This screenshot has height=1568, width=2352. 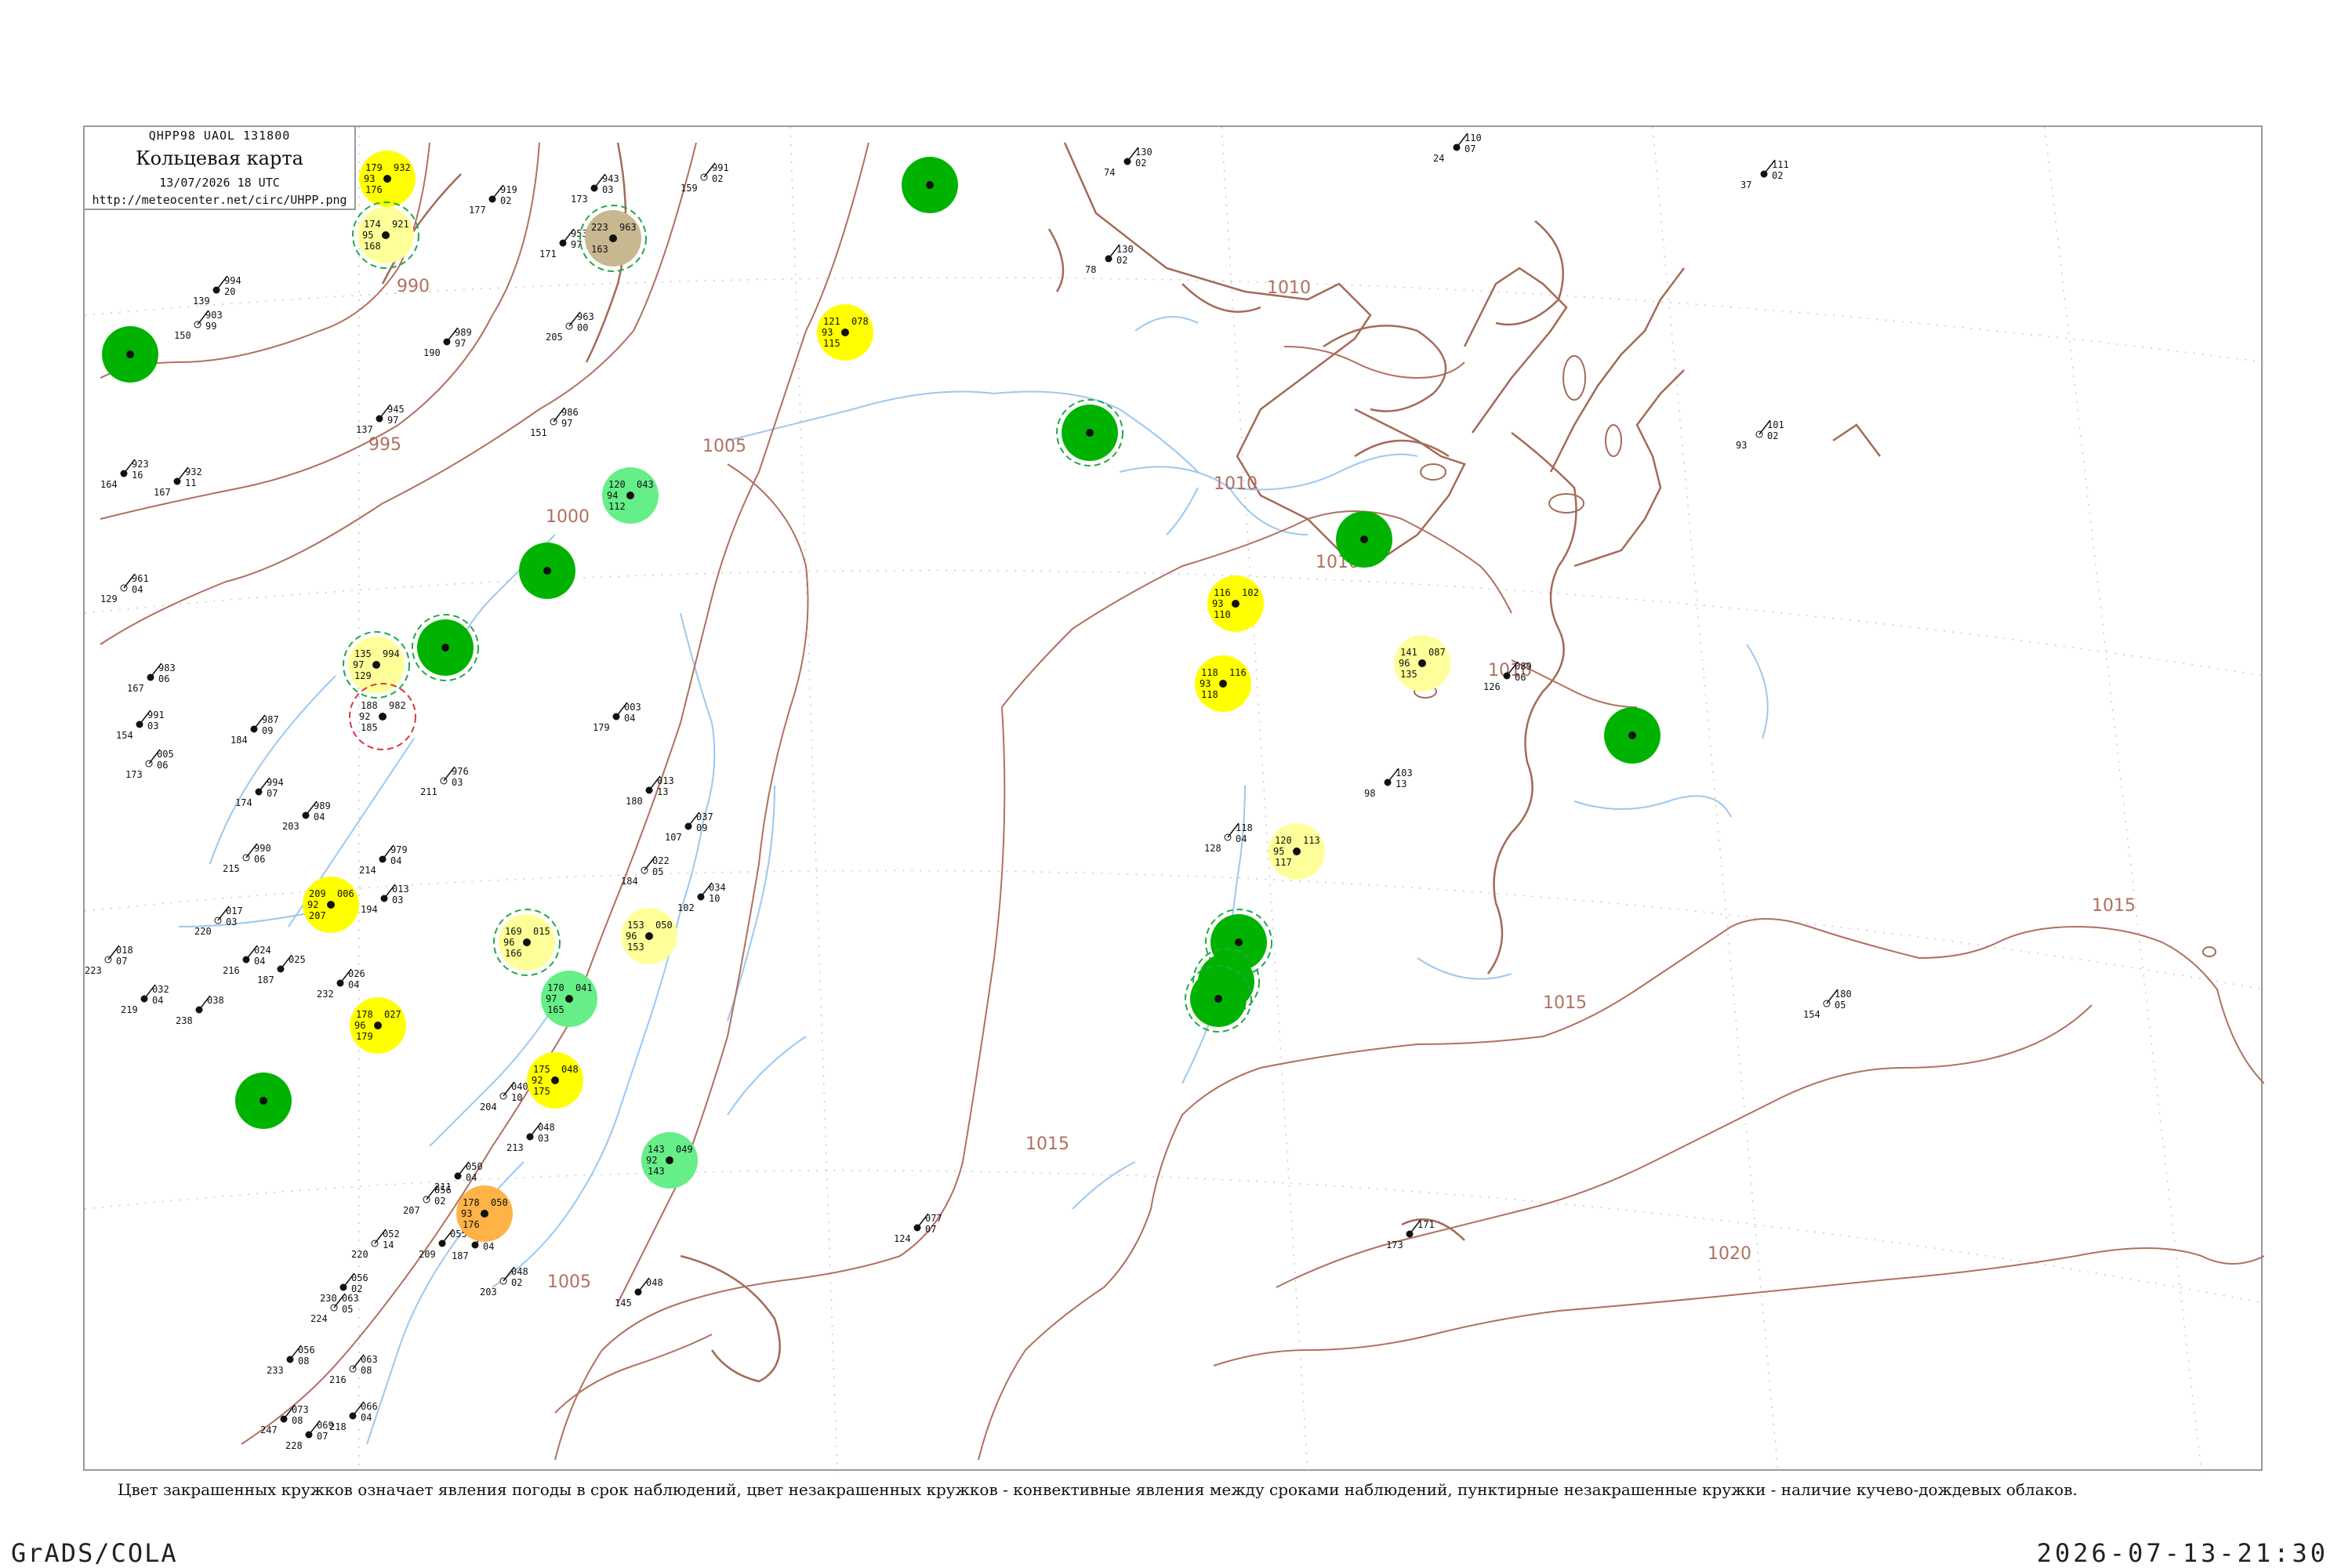 What do you see at coordinates (284, 1420) in the screenshot?
I see `station-plot: 07308 247` at bounding box center [284, 1420].